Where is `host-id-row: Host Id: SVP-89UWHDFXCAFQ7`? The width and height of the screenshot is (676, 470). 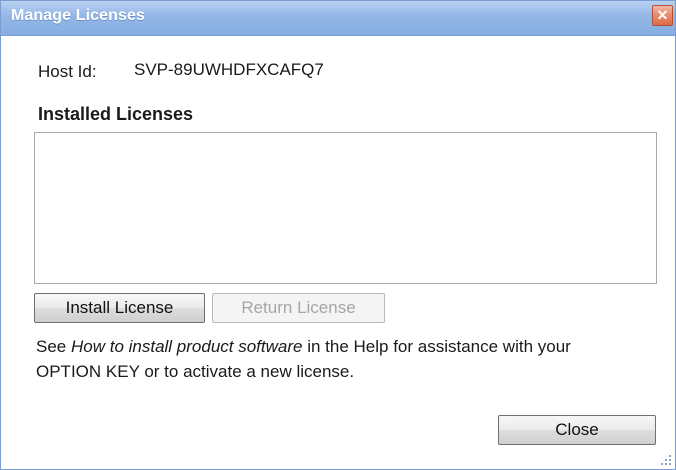 host-id-row: Host Id: SVP-89UWHDFXCAFQ7 is located at coordinates (186, 71).